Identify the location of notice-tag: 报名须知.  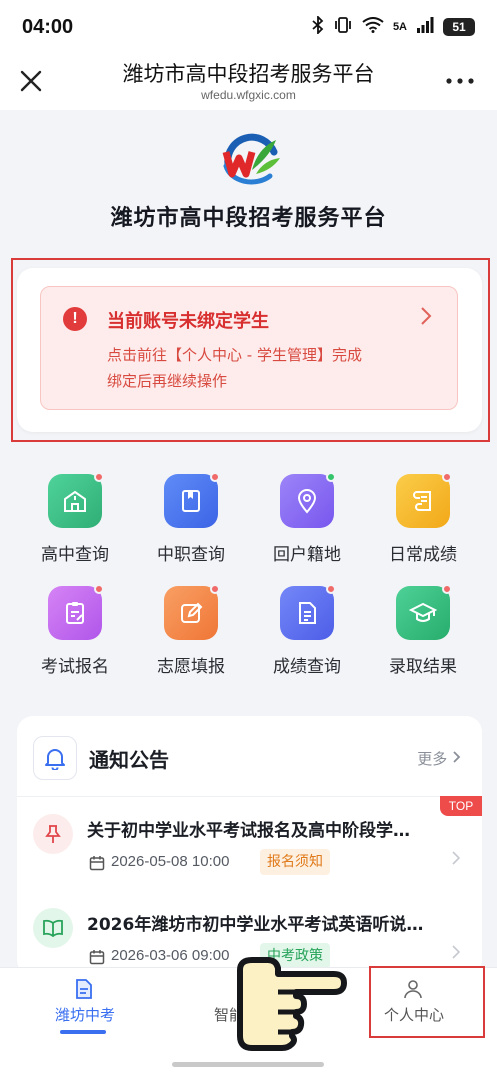
(295, 862).